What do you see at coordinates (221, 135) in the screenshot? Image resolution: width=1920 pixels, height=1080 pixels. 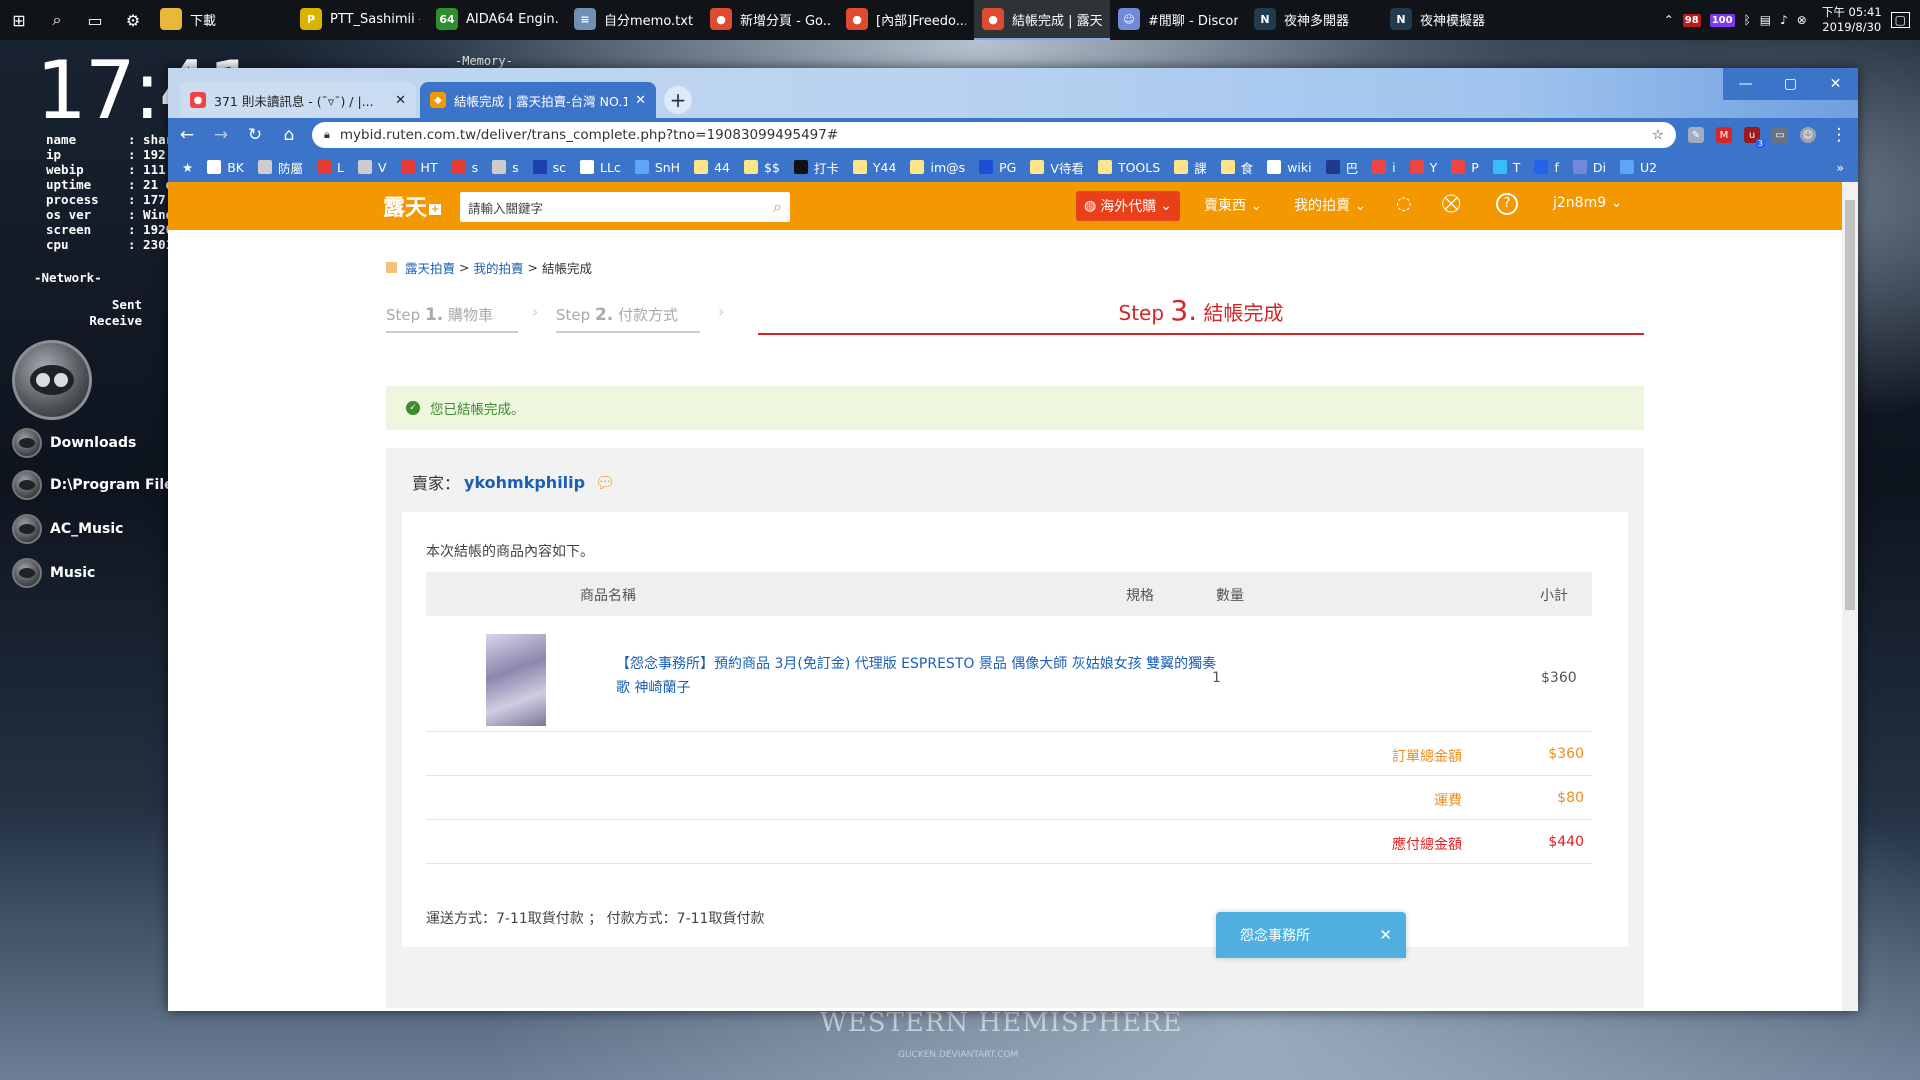 I see `forward-icon: →` at bounding box center [221, 135].